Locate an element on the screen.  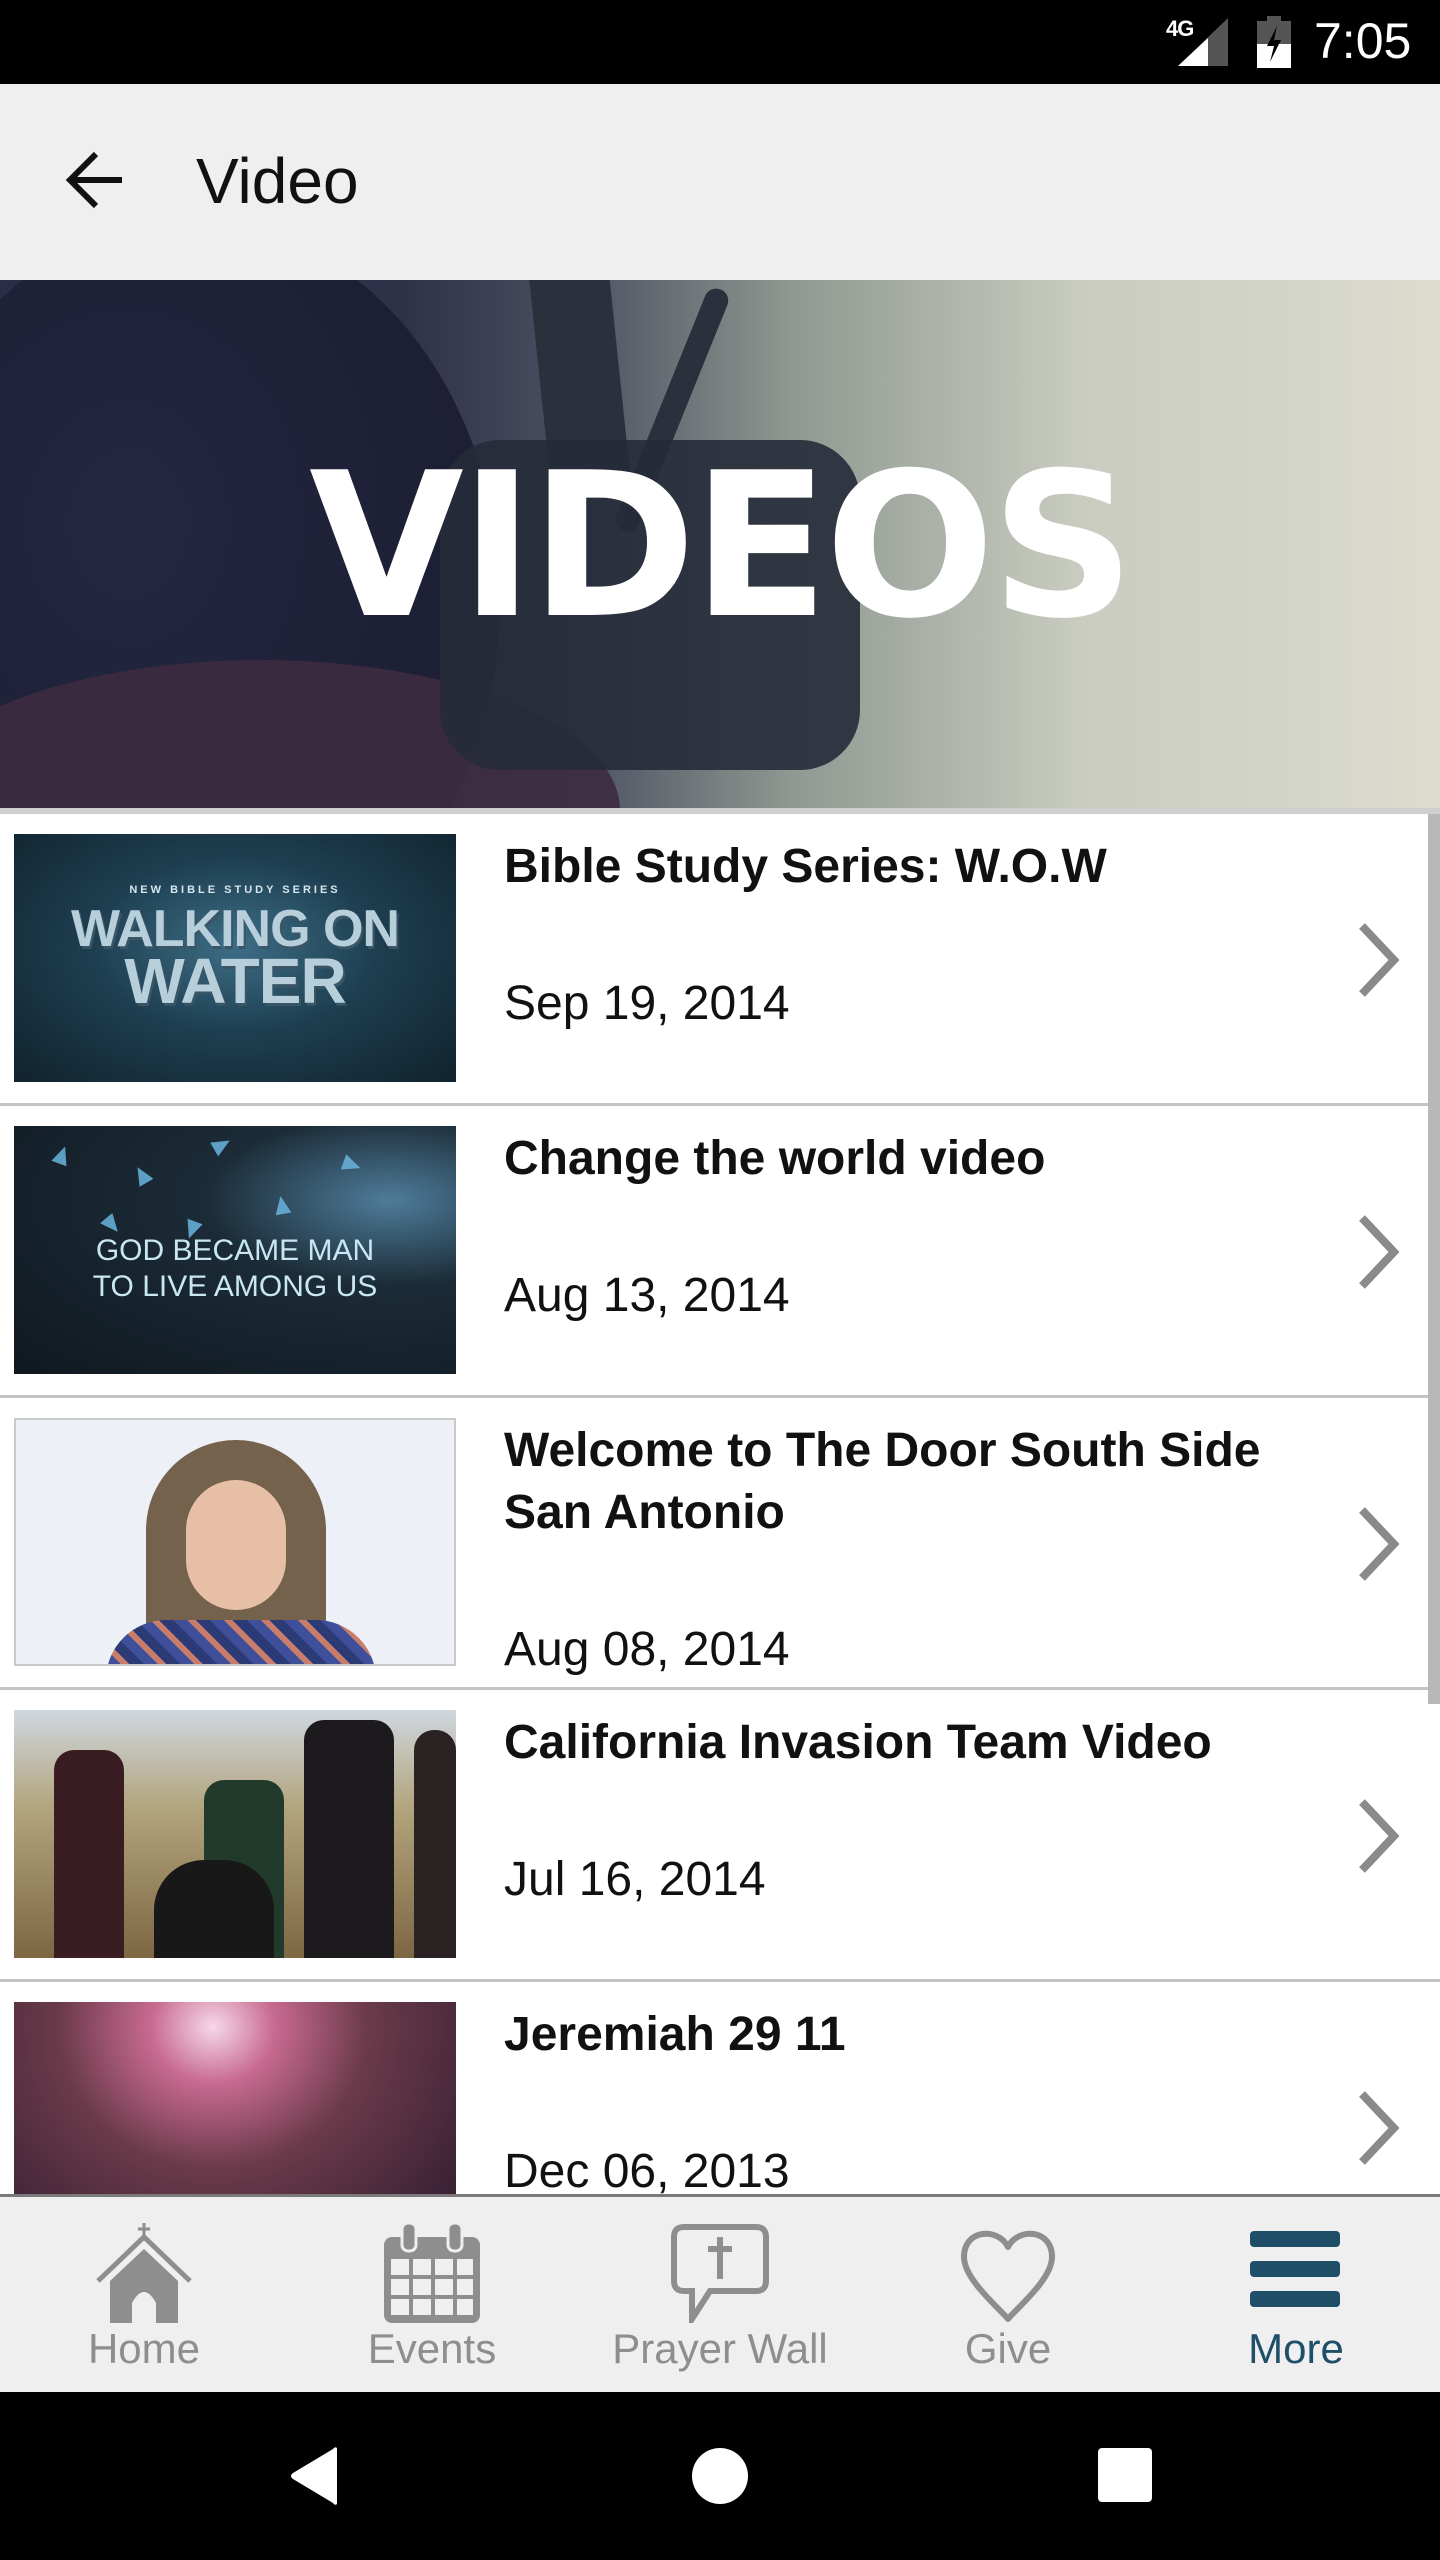
video-title: California Invasion Team Video is located at coordinates (858, 1742).